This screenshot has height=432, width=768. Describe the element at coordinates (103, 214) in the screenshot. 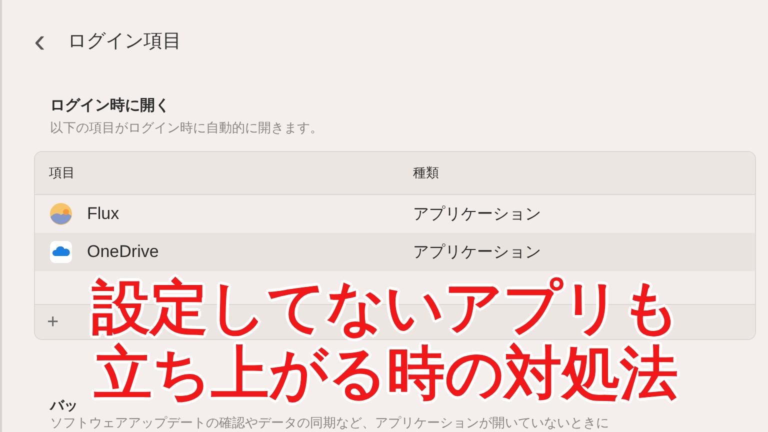

I see `app-name: Flux` at that location.